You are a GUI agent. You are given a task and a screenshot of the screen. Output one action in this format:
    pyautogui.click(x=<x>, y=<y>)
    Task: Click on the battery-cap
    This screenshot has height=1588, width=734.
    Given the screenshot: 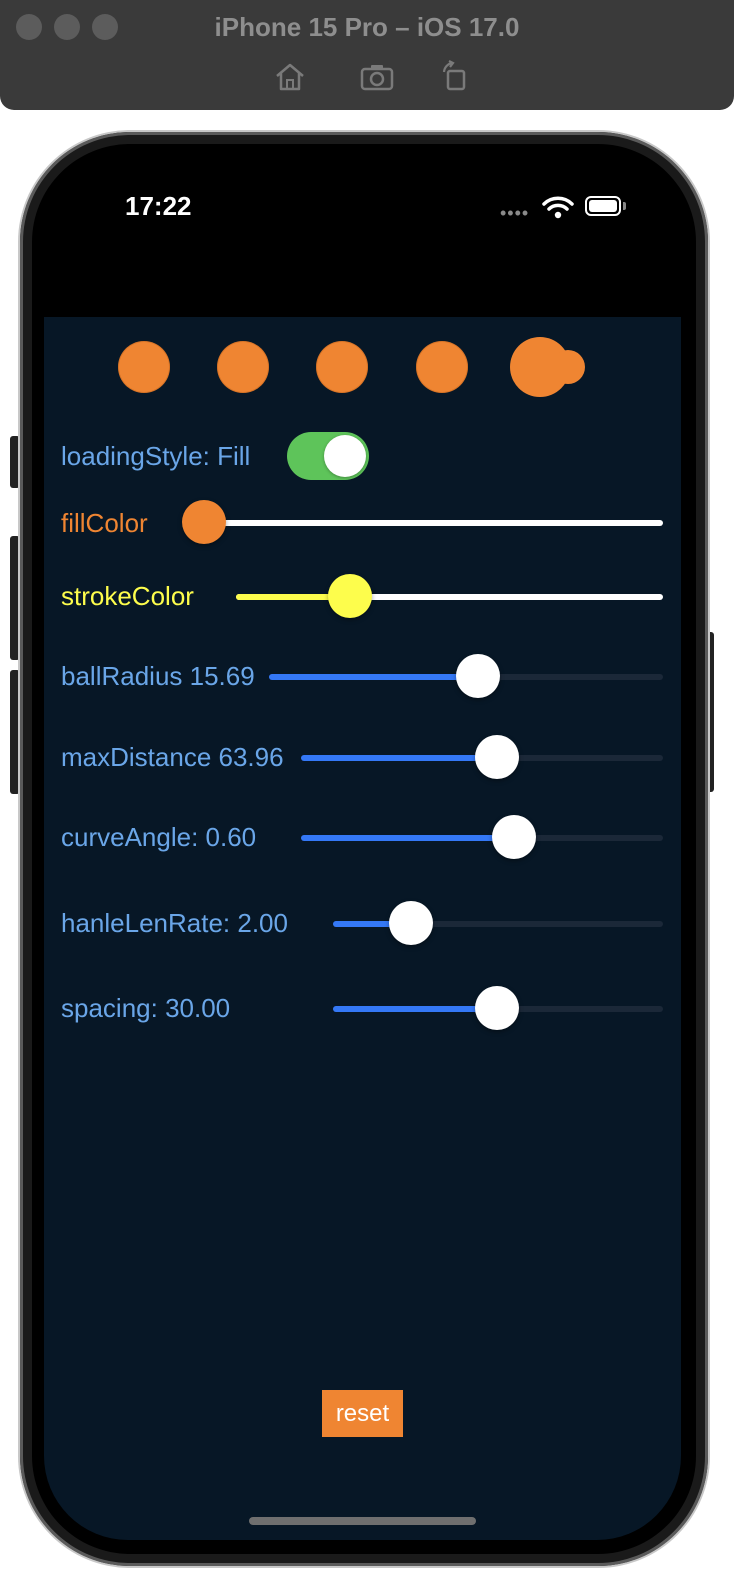 What is the action you would take?
    pyautogui.click(x=624, y=206)
    